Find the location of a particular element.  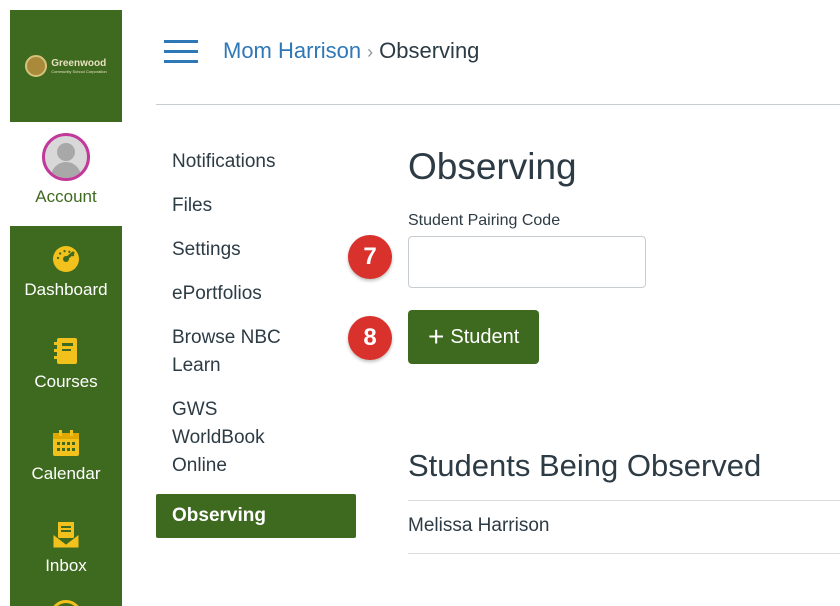

breadcrumb-parent-link: Mom Harrison is located at coordinates (292, 50).